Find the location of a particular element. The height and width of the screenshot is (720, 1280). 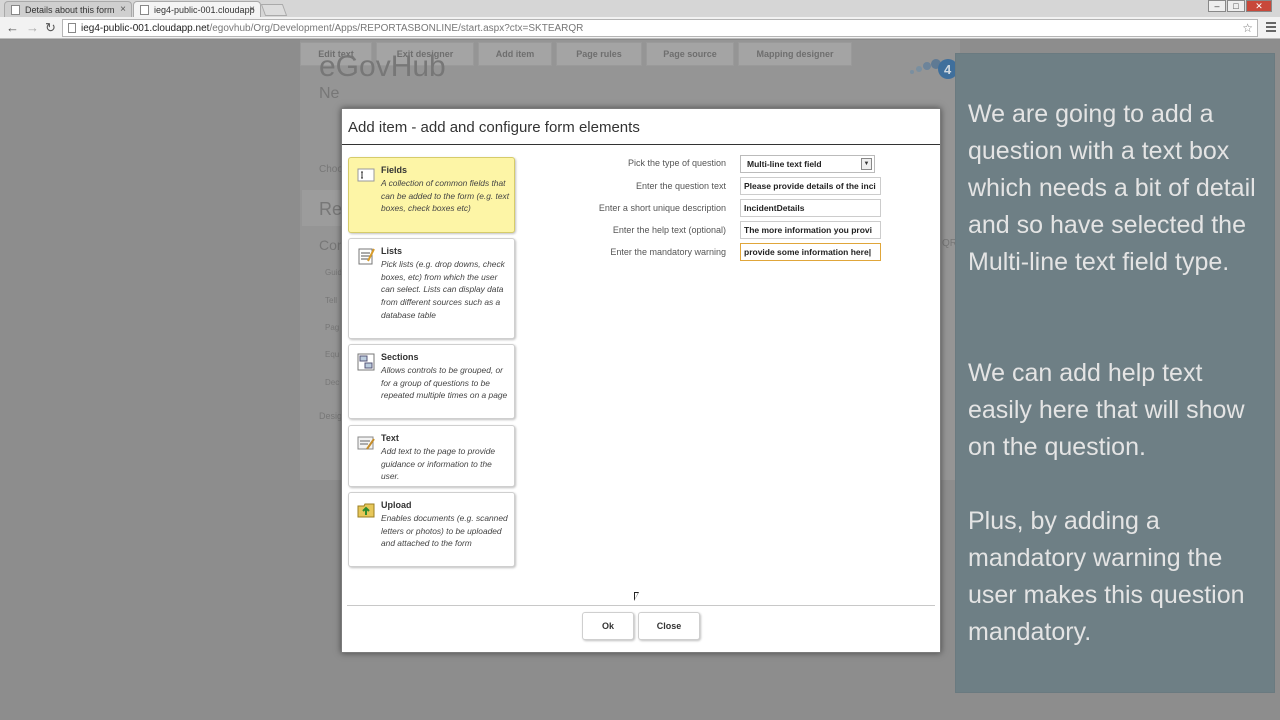

background-section-title: Re is located at coordinates (331, 209).